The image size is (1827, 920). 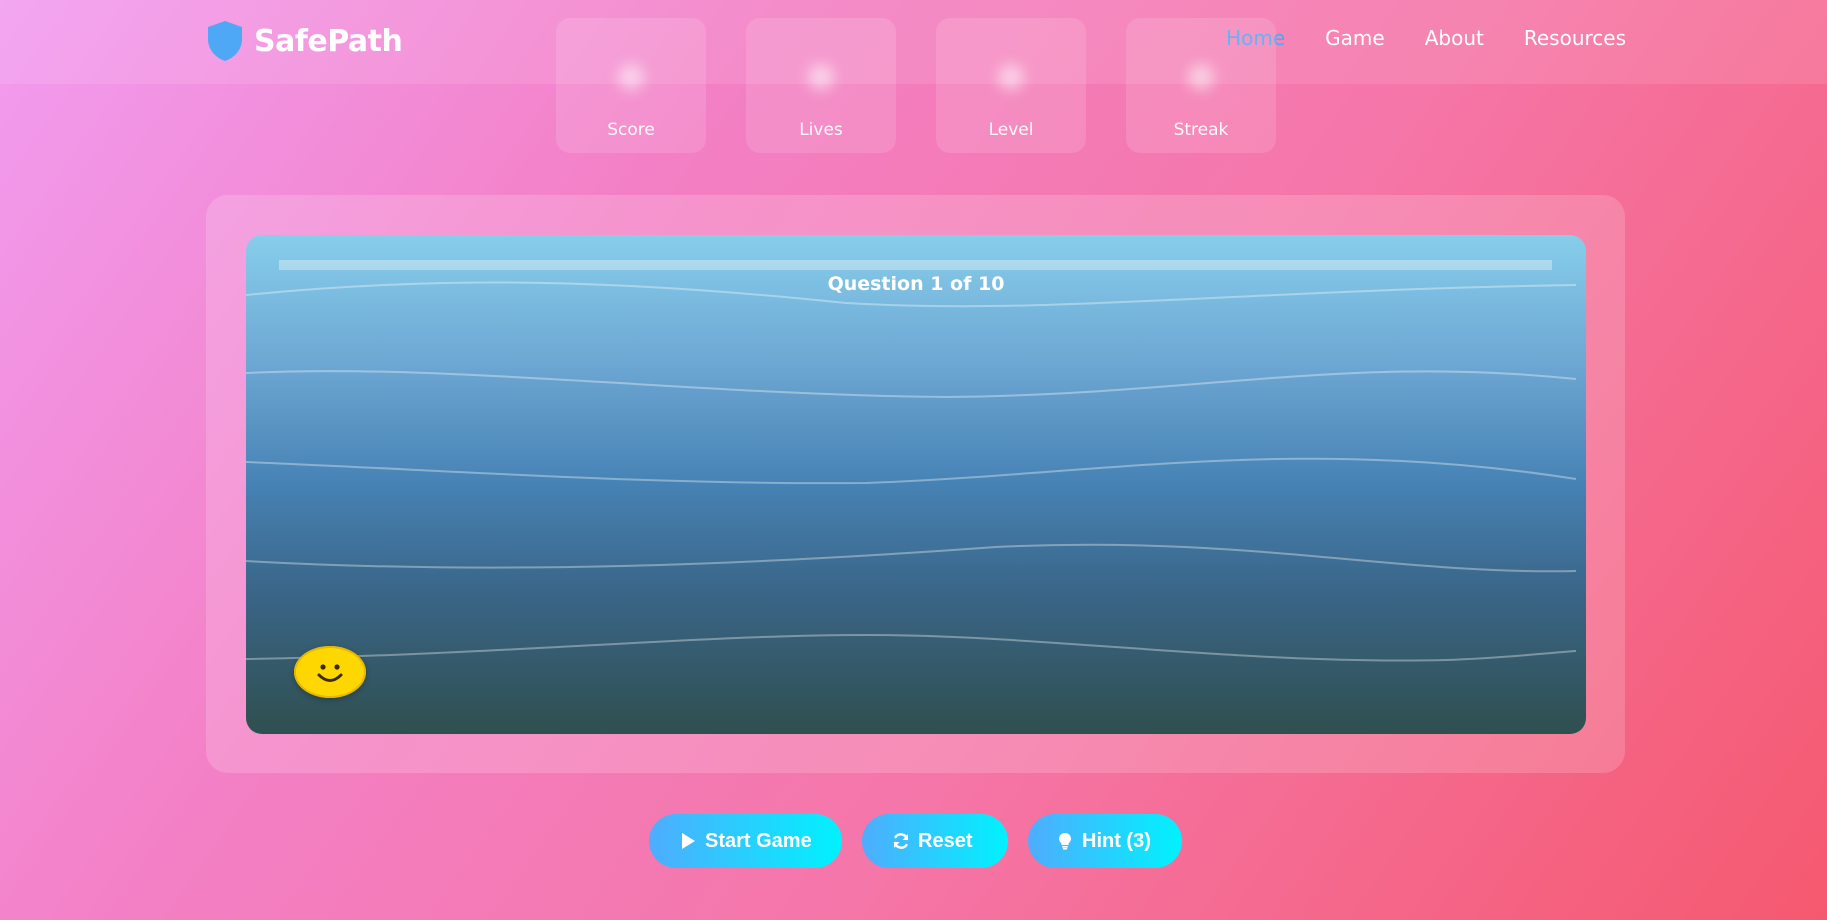 I want to click on reset-button: Reset, so click(x=935, y=841).